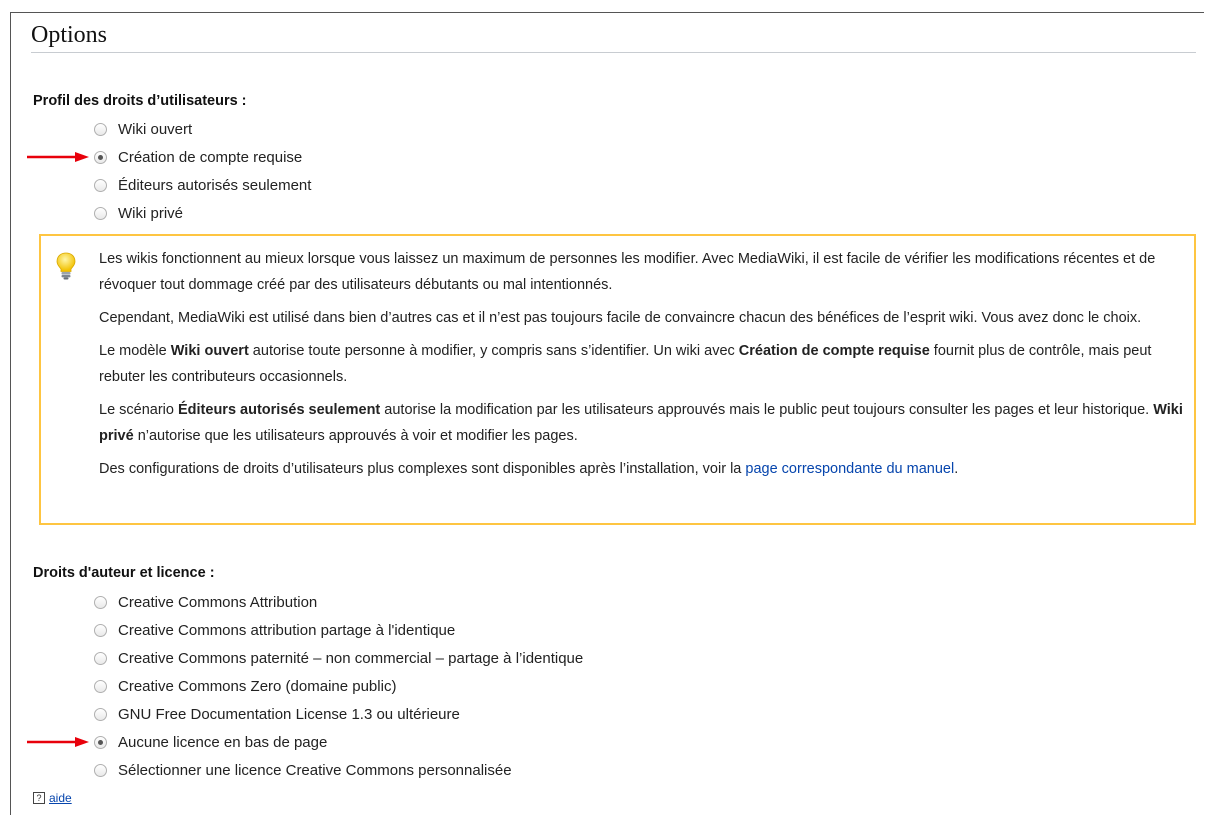 The height and width of the screenshot is (817, 1206). I want to click on help-text-run: Le modèle, so click(135, 351).